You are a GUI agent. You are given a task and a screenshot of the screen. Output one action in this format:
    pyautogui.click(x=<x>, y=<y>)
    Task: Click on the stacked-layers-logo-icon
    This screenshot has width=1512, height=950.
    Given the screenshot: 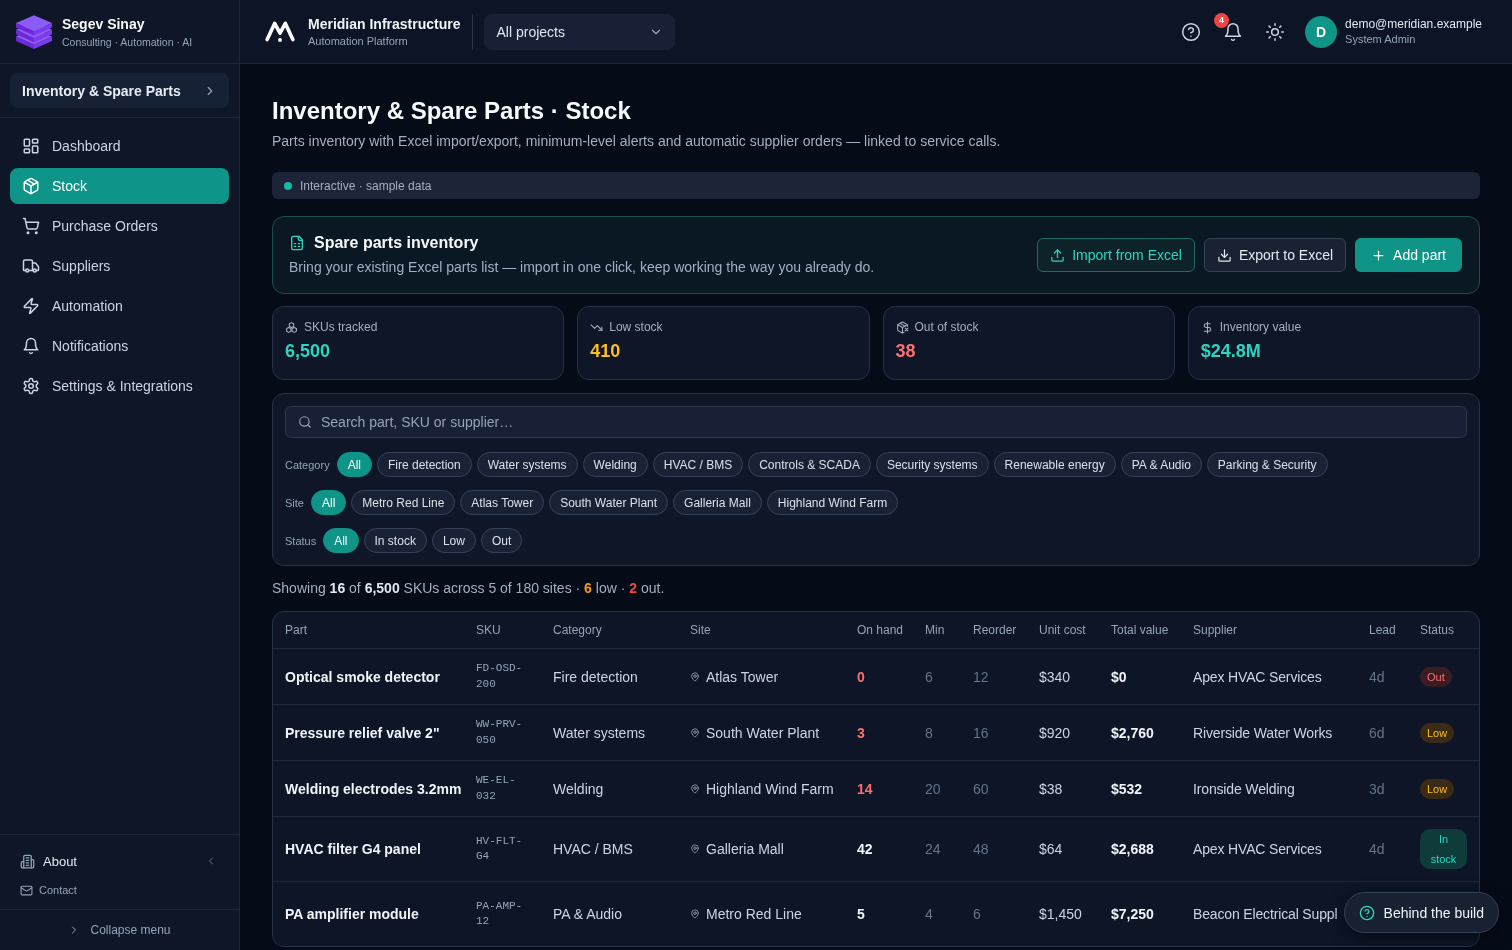 What is the action you would take?
    pyautogui.click(x=34, y=31)
    